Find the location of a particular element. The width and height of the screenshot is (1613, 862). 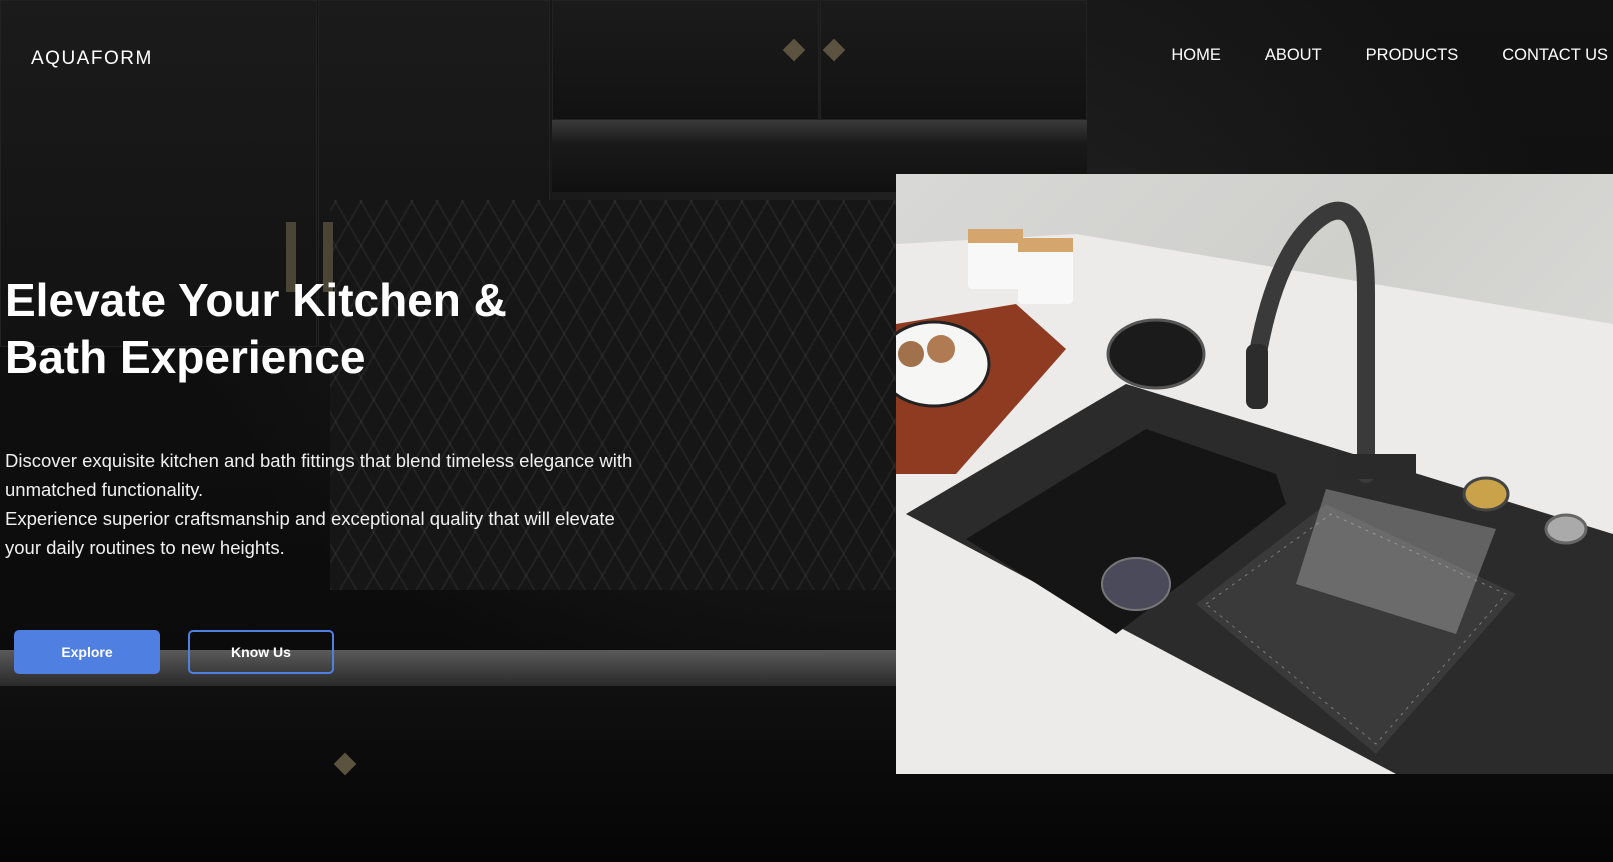

nav-contact-us: CONTACT US is located at coordinates (1555, 55).